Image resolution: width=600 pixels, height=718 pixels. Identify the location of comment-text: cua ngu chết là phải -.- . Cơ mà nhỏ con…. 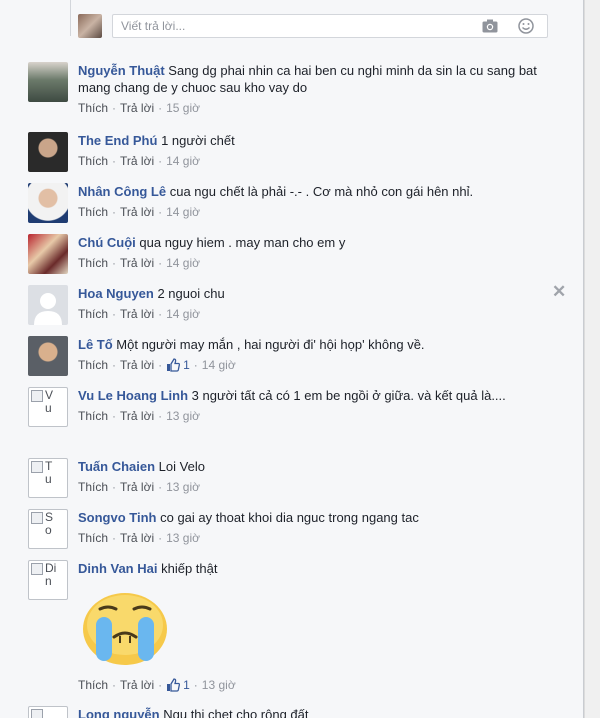
(321, 191).